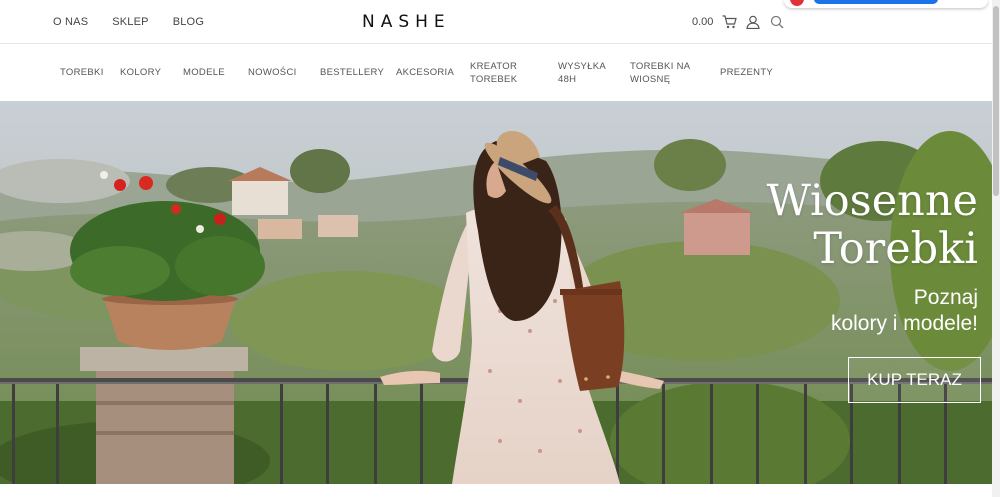 Image resolution: width=1000 pixels, height=497 pixels. What do you see at coordinates (904, 311) in the screenshot?
I see `hero-subtitle: Poznaj kolory i modele!` at bounding box center [904, 311].